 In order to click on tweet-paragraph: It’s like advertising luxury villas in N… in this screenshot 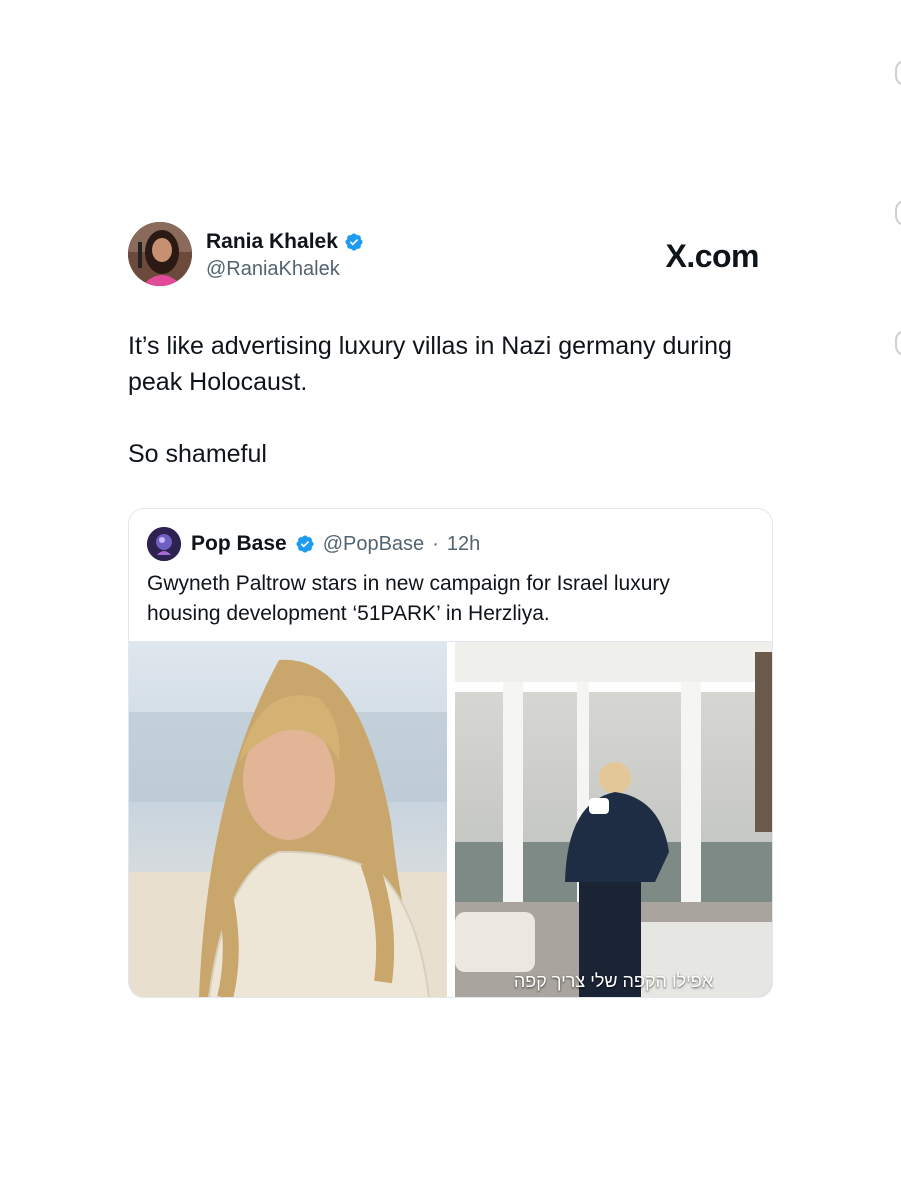, I will do `click(430, 364)`.